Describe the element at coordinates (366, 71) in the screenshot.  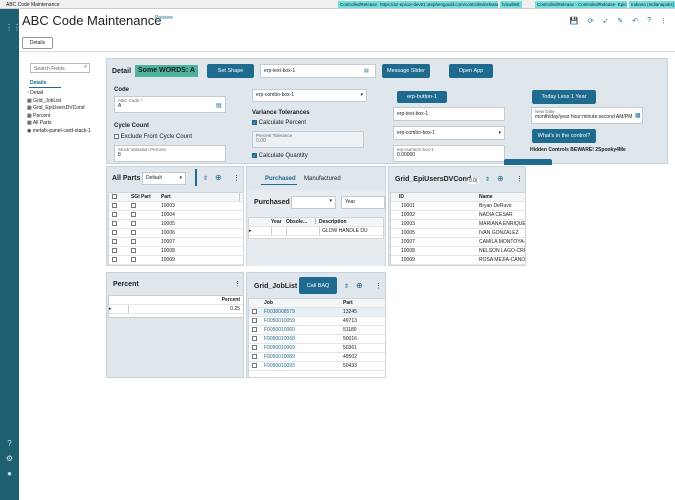
I see `calendar-icon: ▤` at that location.